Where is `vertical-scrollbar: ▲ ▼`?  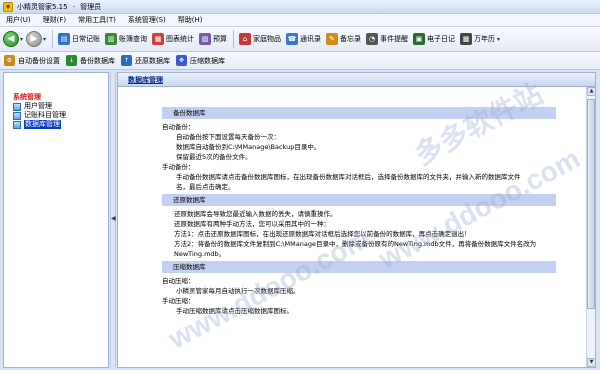 vertical-scrollbar: ▲ ▼ is located at coordinates (590, 227).